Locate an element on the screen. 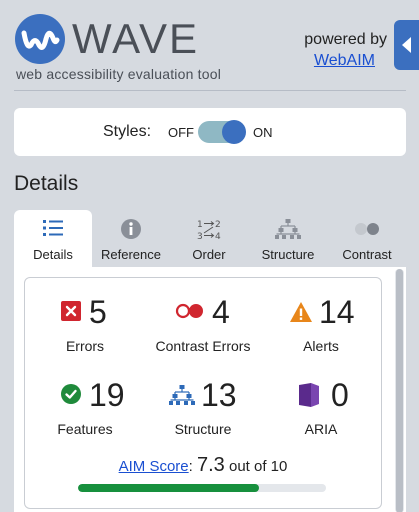 This screenshot has height=512, width=419. webaim-link: WebAIM is located at coordinates (344, 61).